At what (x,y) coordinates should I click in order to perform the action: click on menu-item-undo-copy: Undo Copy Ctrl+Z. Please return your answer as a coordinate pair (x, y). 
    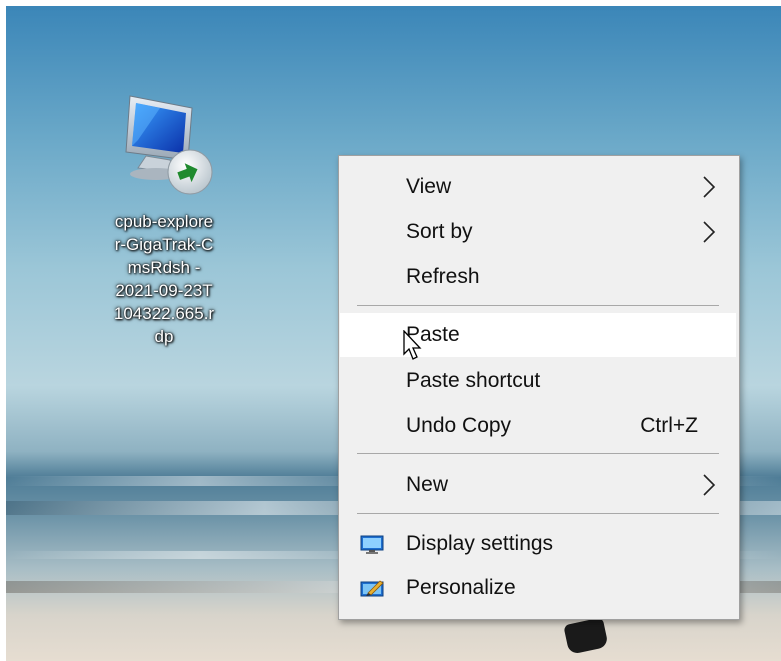
    Looking at the image, I should click on (538, 426).